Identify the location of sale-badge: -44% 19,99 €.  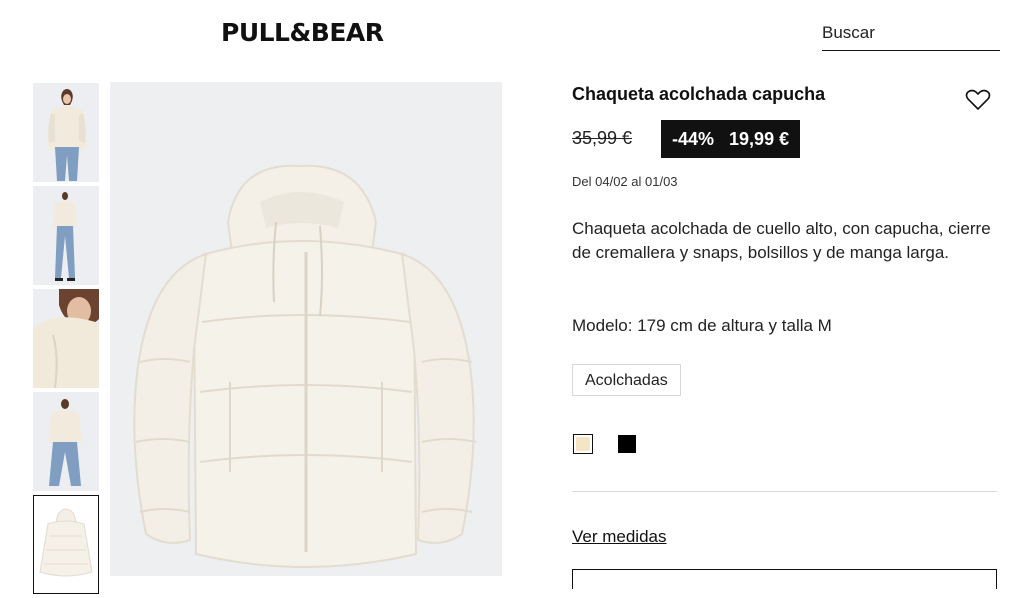
(731, 139).